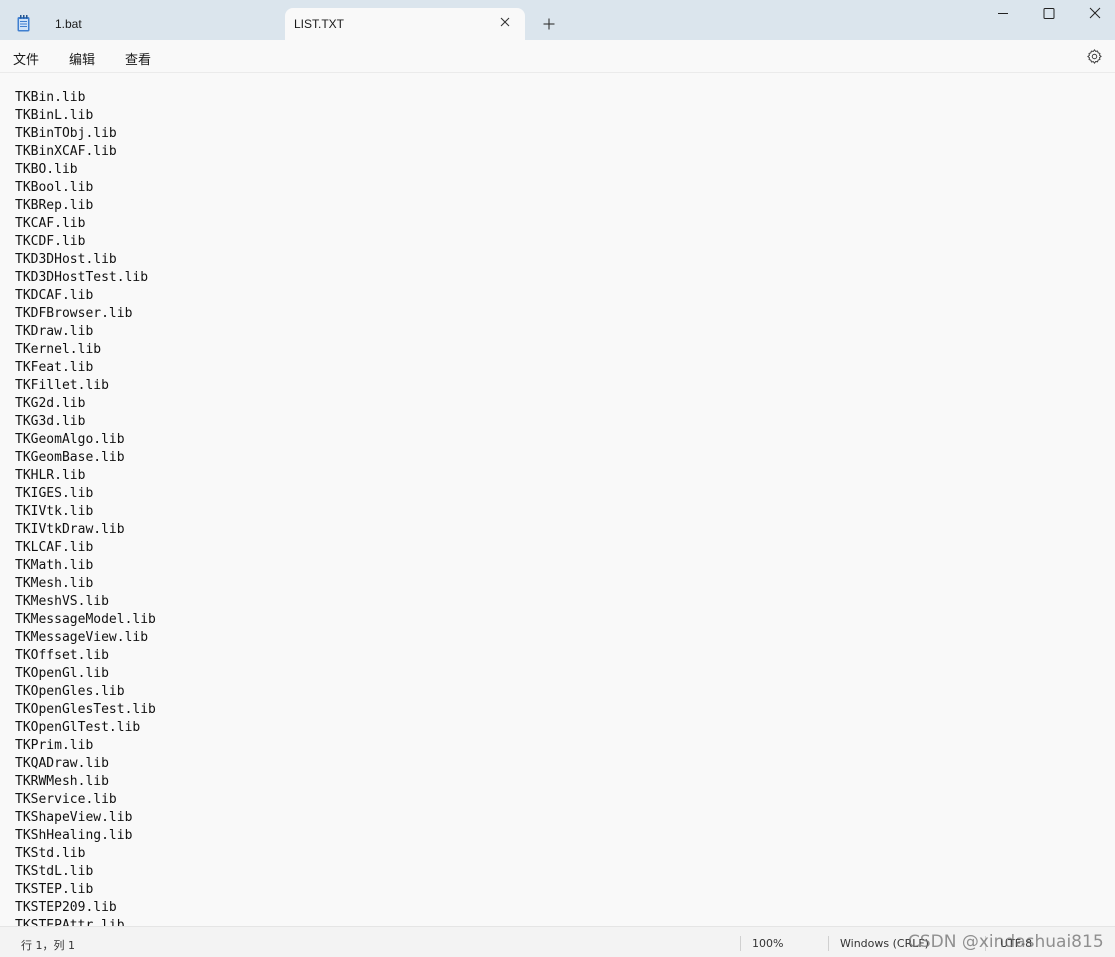  Describe the element at coordinates (557, 56) in the screenshot. I see `menu-bar: 文件 编辑 查看` at that location.